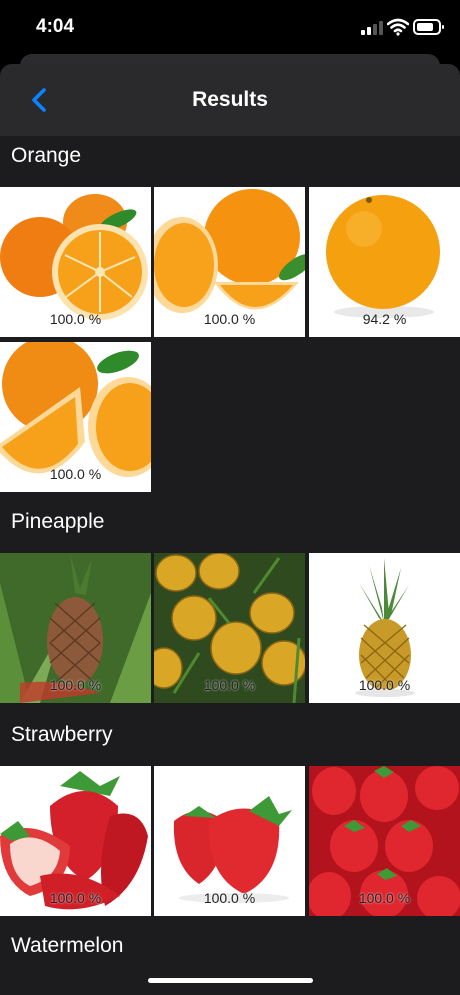  I want to click on section-title-orange: Orange, so click(46, 155).